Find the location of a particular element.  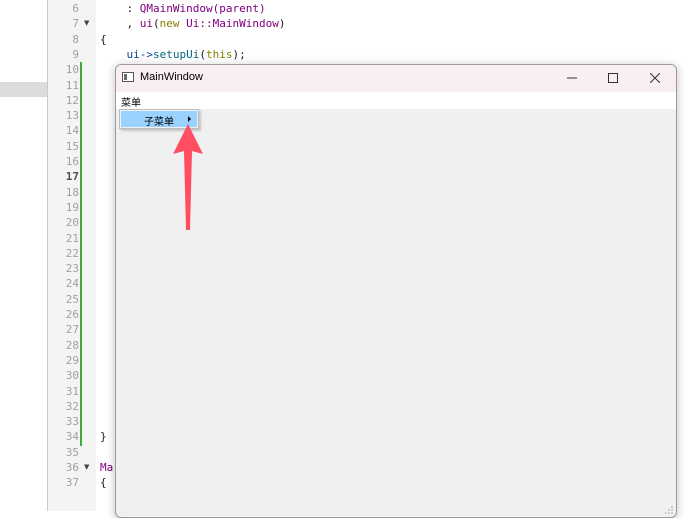

line-number: 34 is located at coordinates (72, 437).